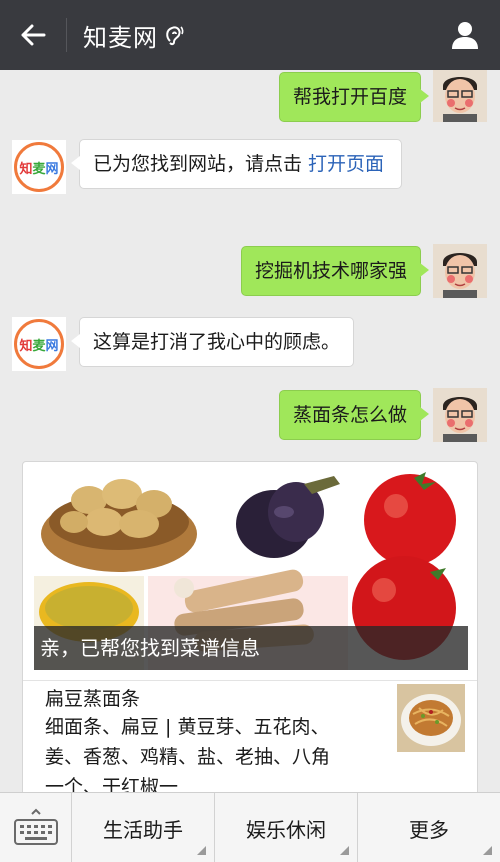 The height and width of the screenshot is (862, 500). I want to click on menu-life-assistant: 生活助手, so click(143, 827).